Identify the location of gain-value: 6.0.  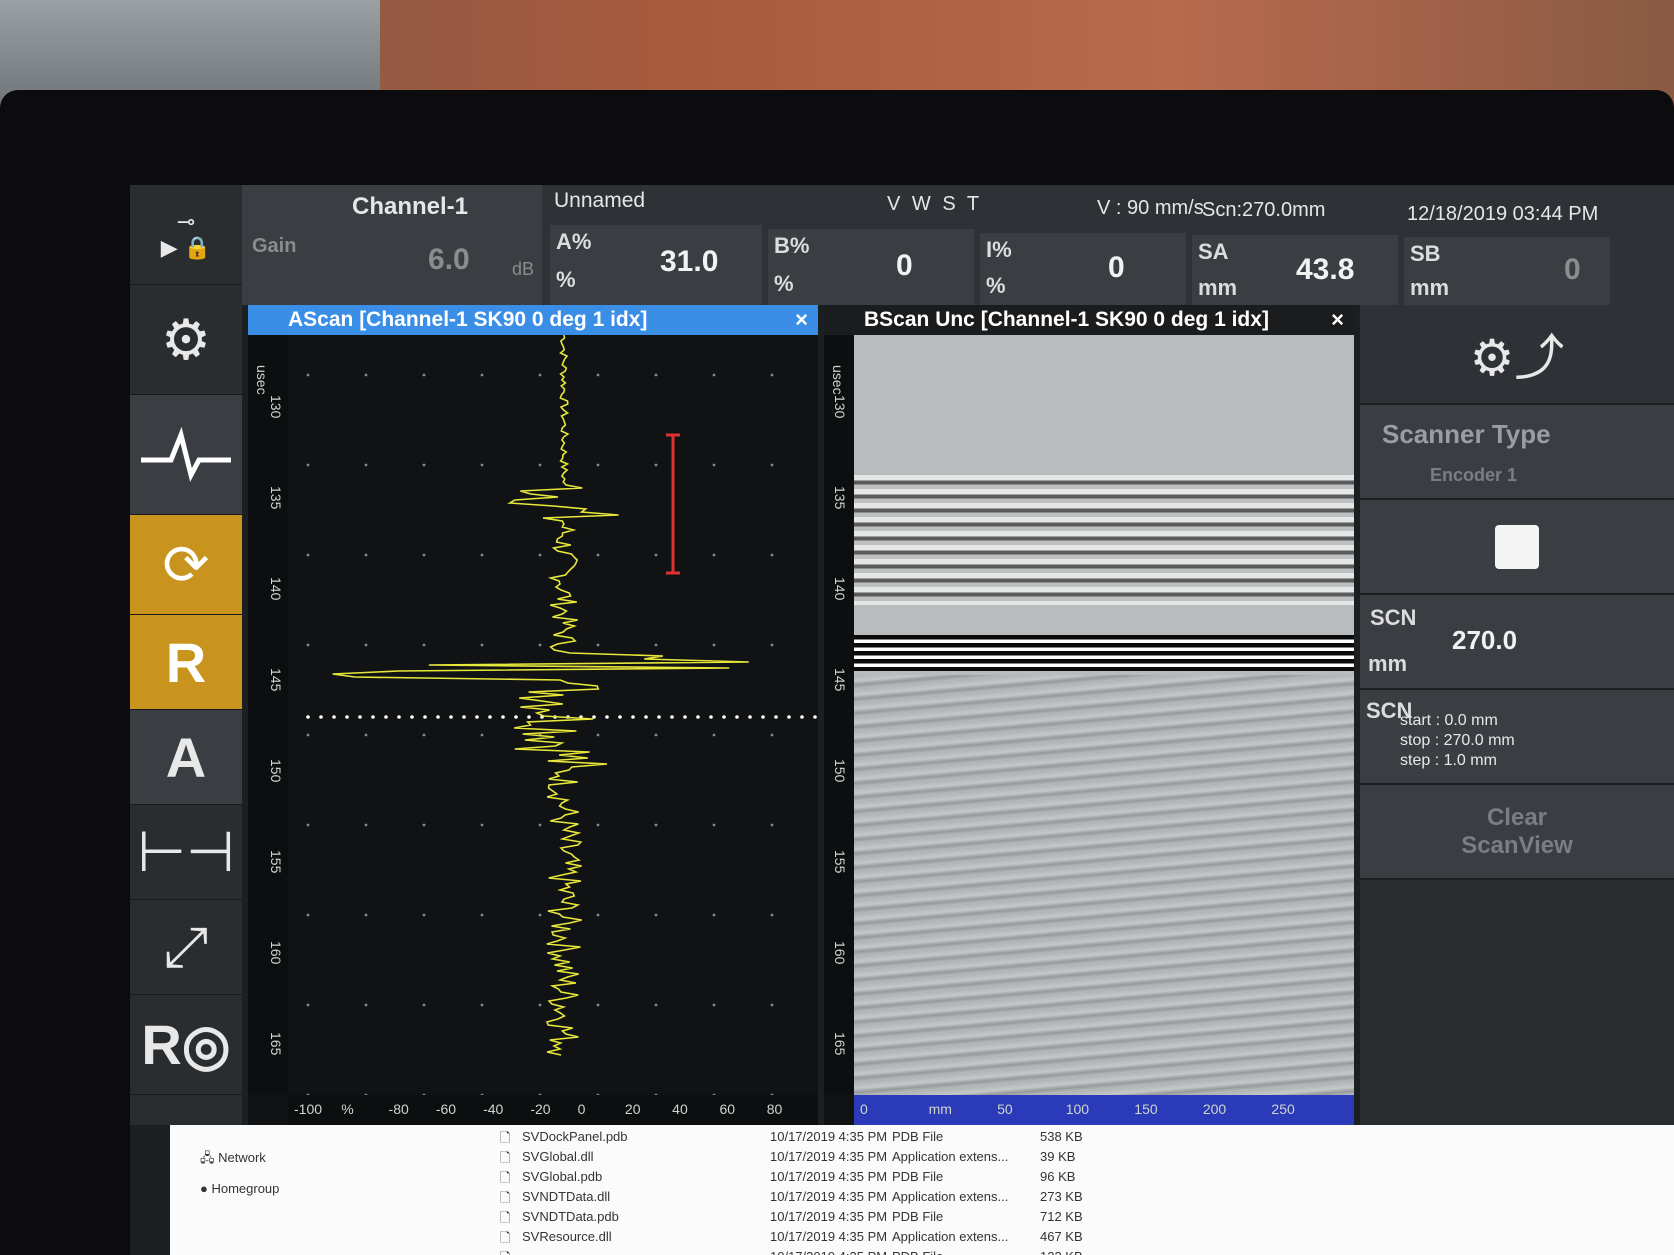
(449, 259).